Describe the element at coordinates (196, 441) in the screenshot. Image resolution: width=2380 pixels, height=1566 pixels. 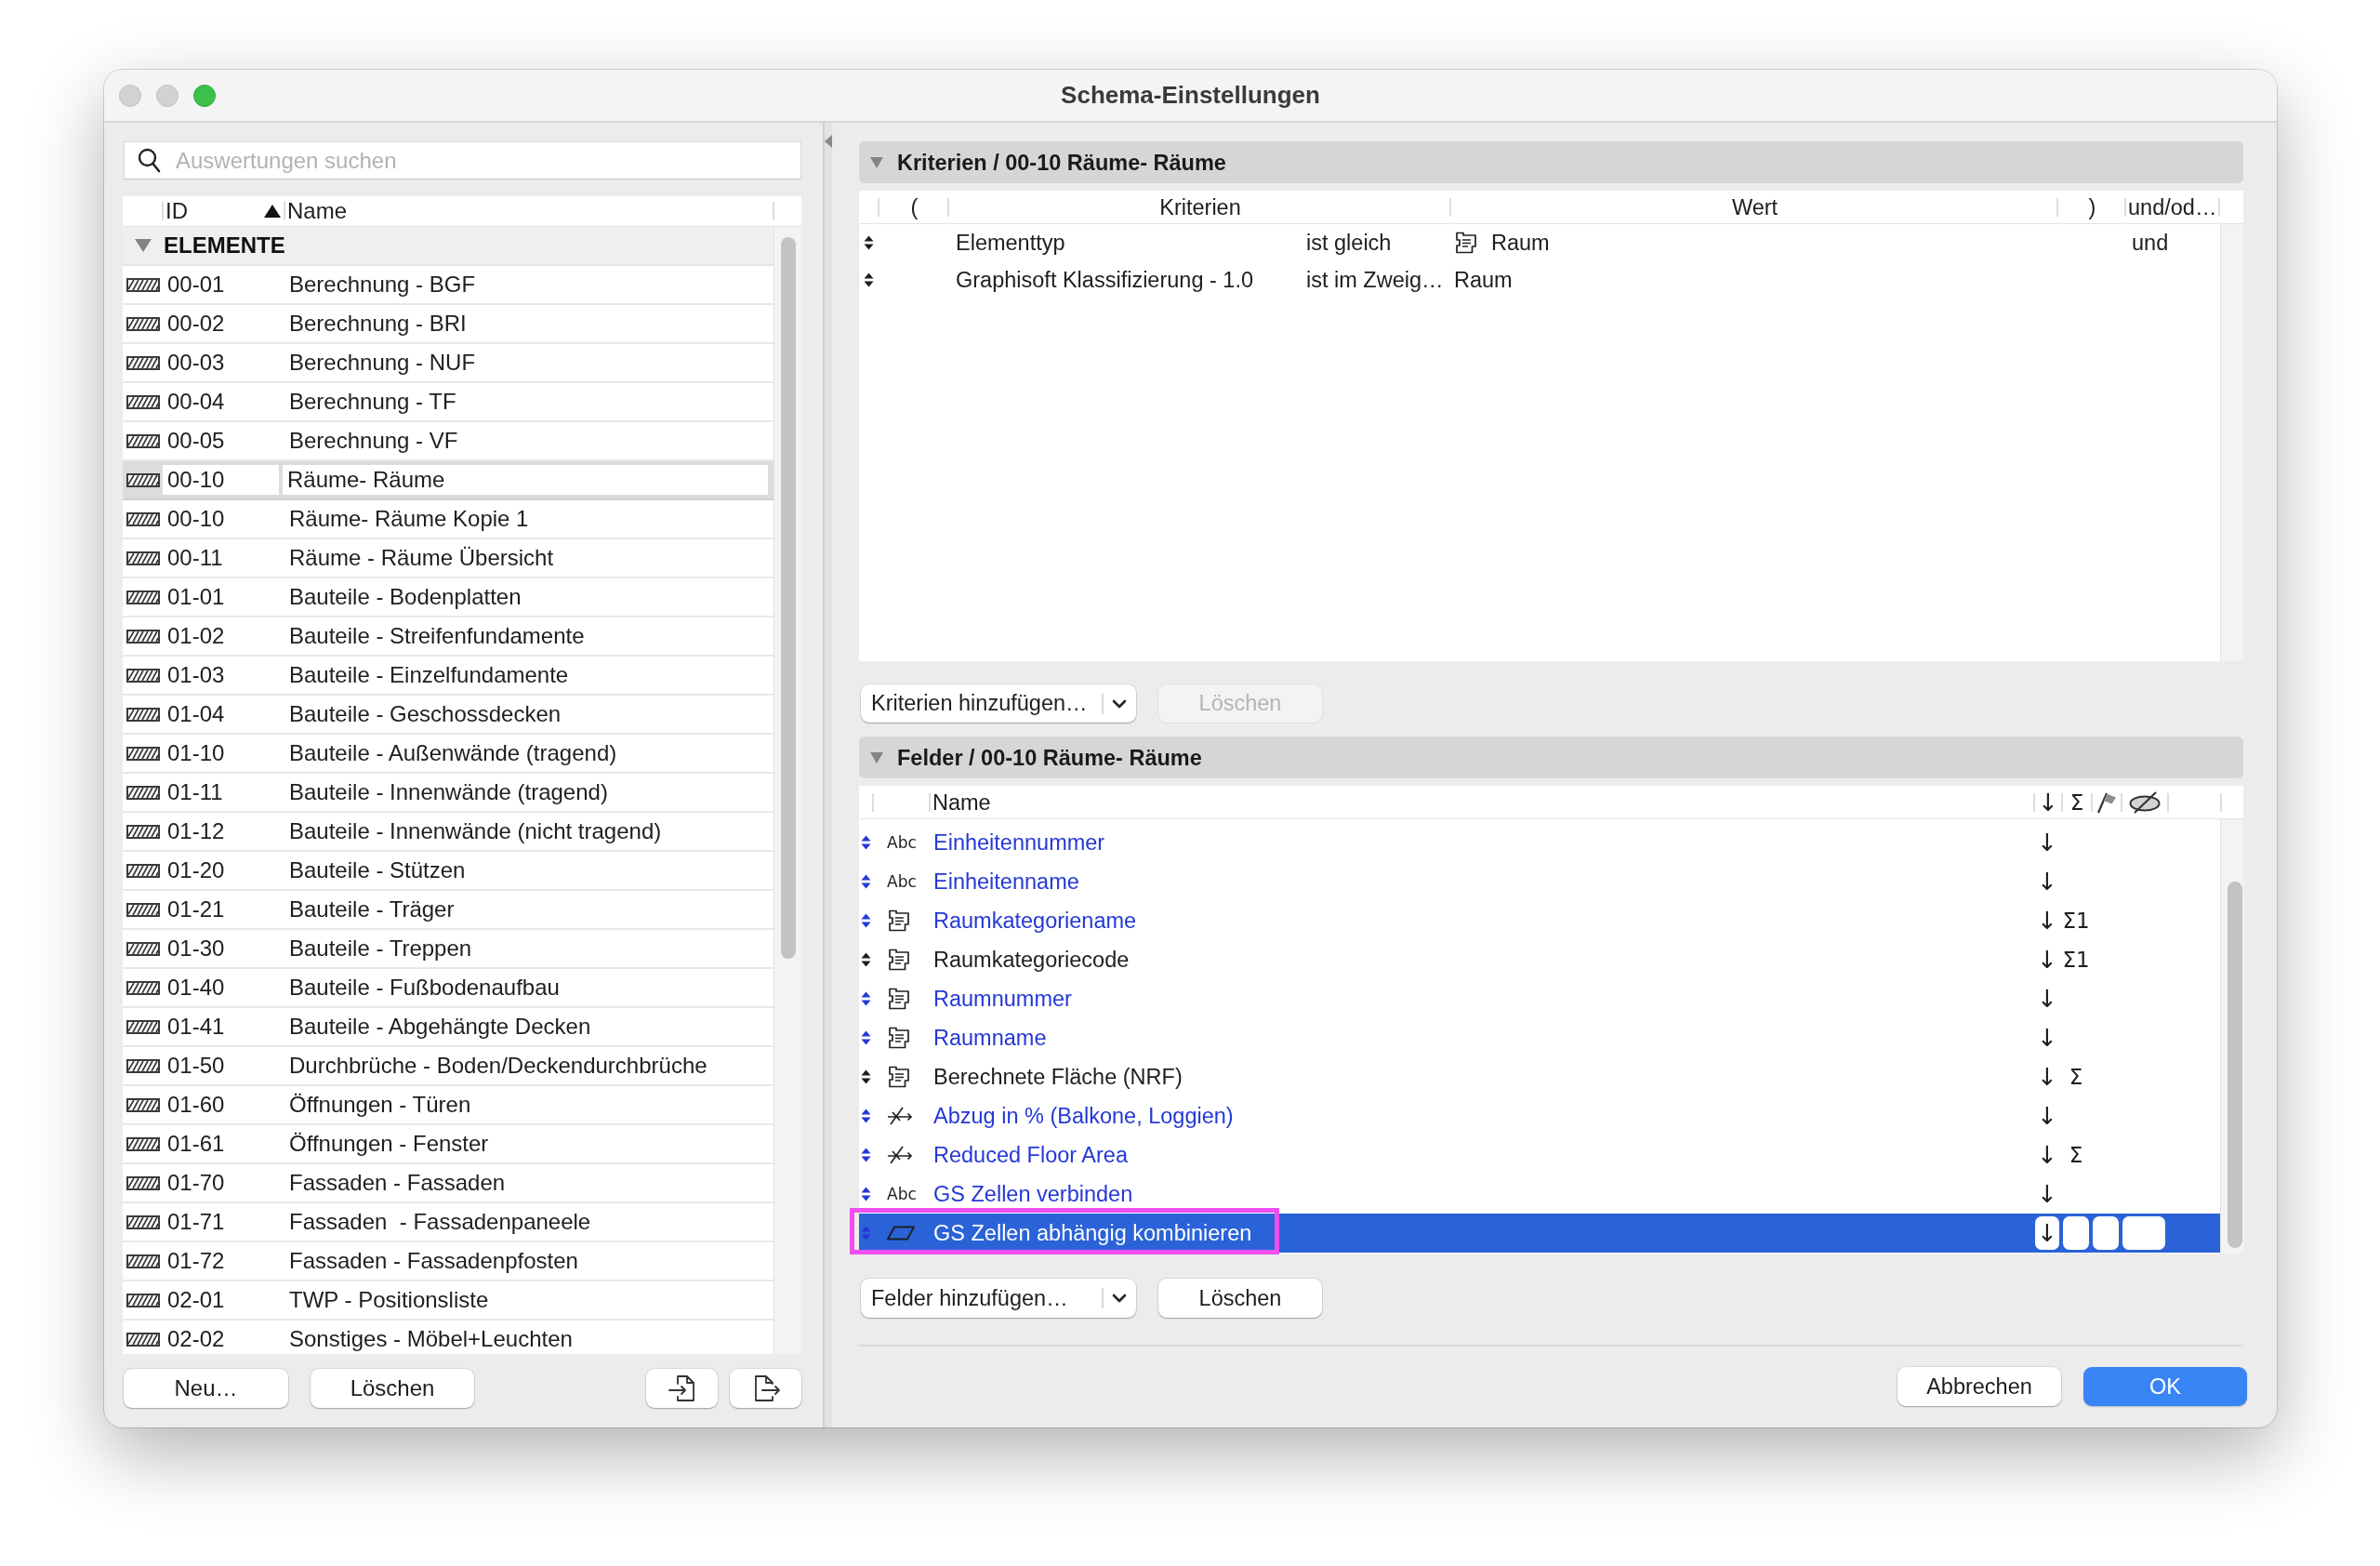
I see `id-text: 00-05` at that location.